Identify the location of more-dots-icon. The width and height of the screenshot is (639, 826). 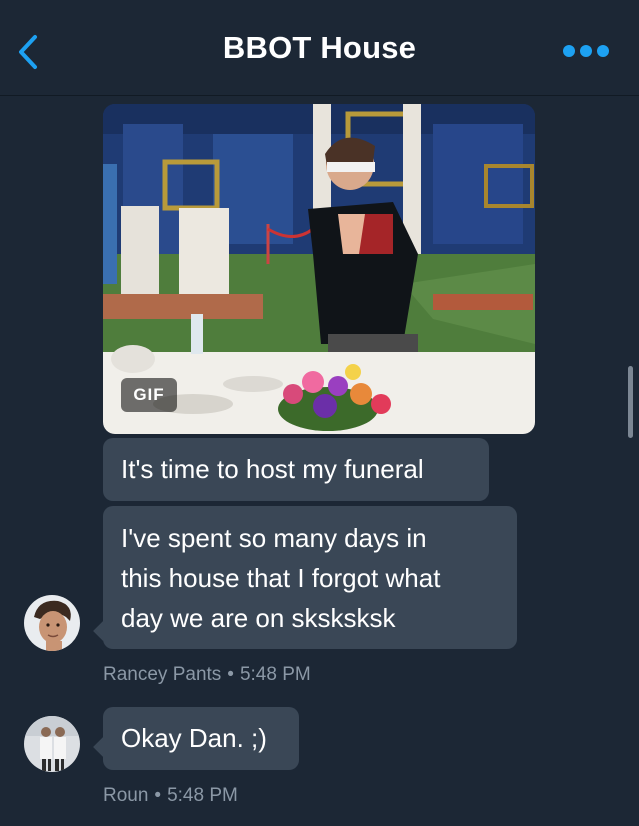
(569, 51).